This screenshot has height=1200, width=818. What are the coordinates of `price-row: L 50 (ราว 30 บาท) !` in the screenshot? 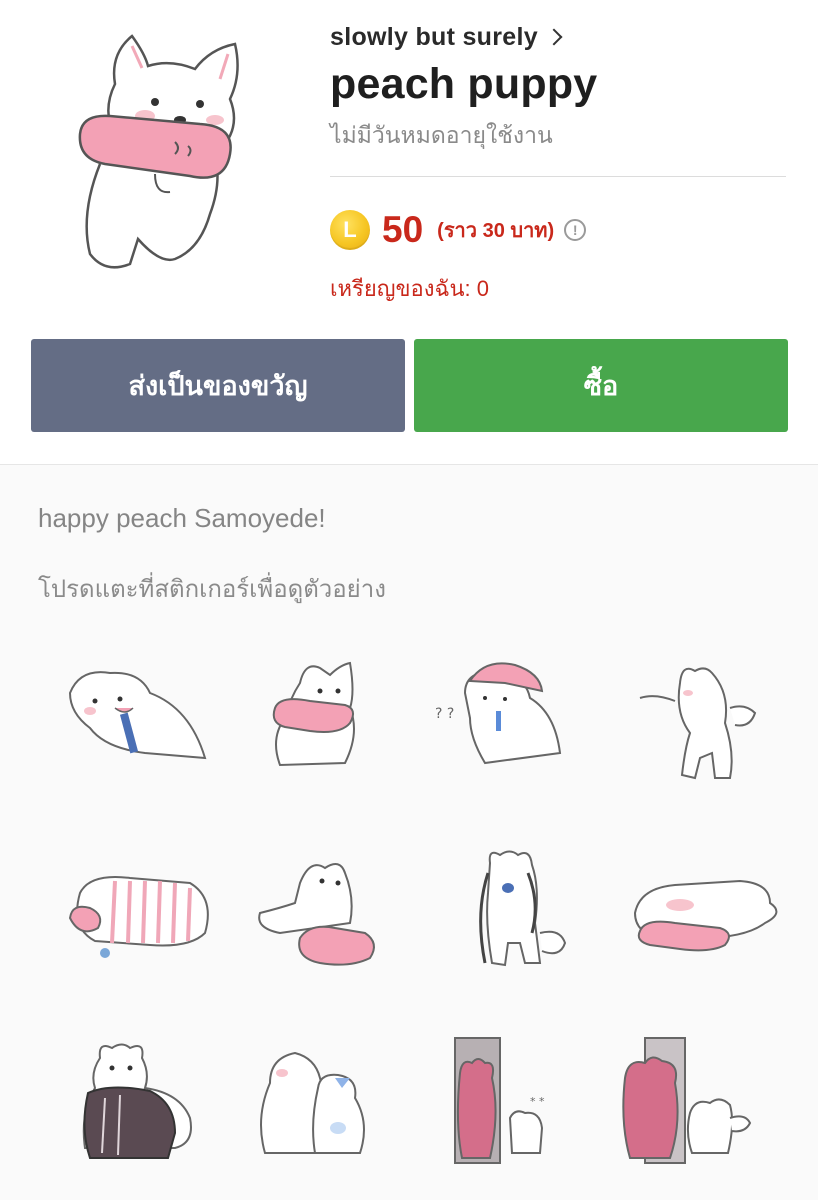 It's located at (558, 230).